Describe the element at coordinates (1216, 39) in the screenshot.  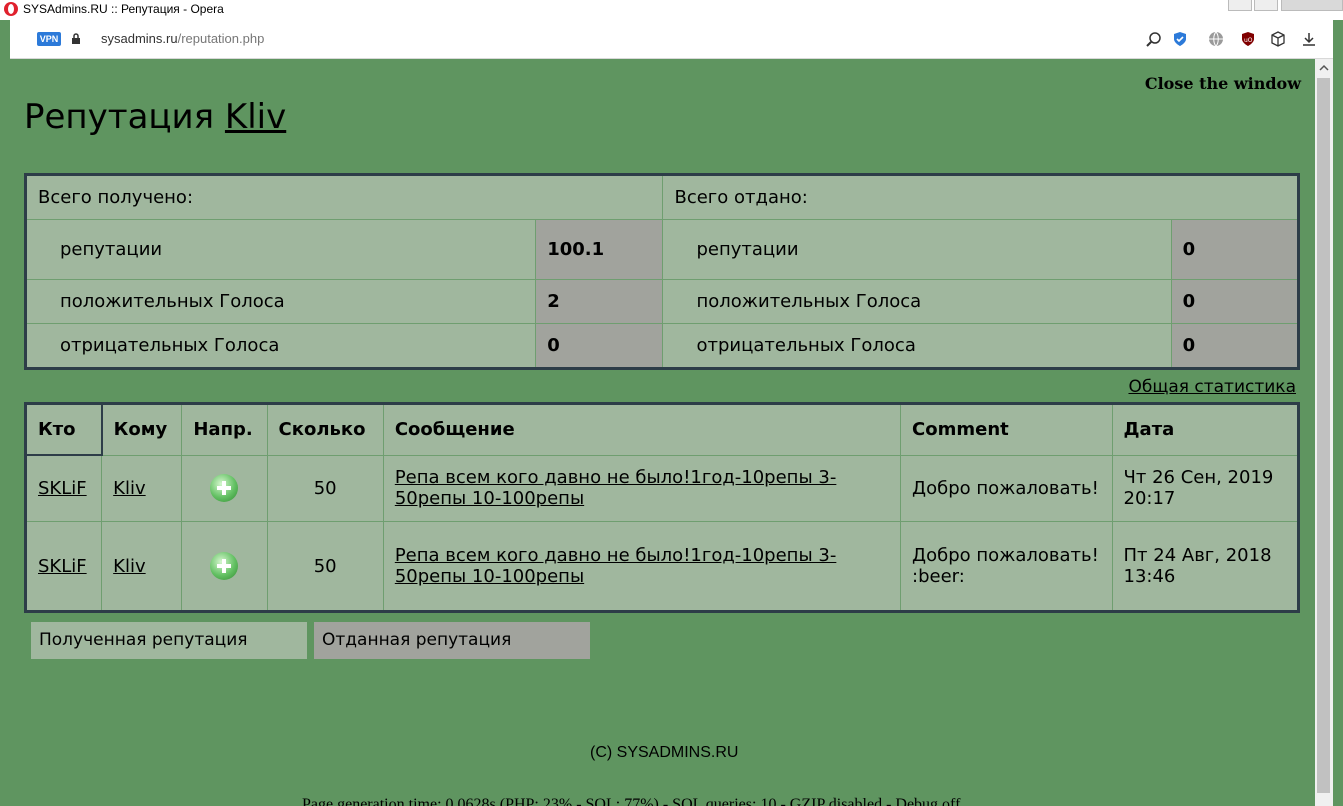
I see `globe-icon` at that location.